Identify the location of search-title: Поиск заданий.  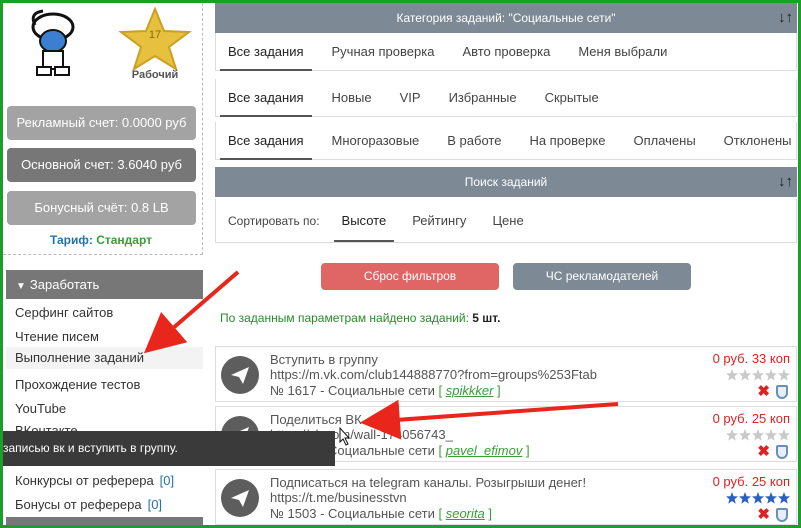
(506, 182).